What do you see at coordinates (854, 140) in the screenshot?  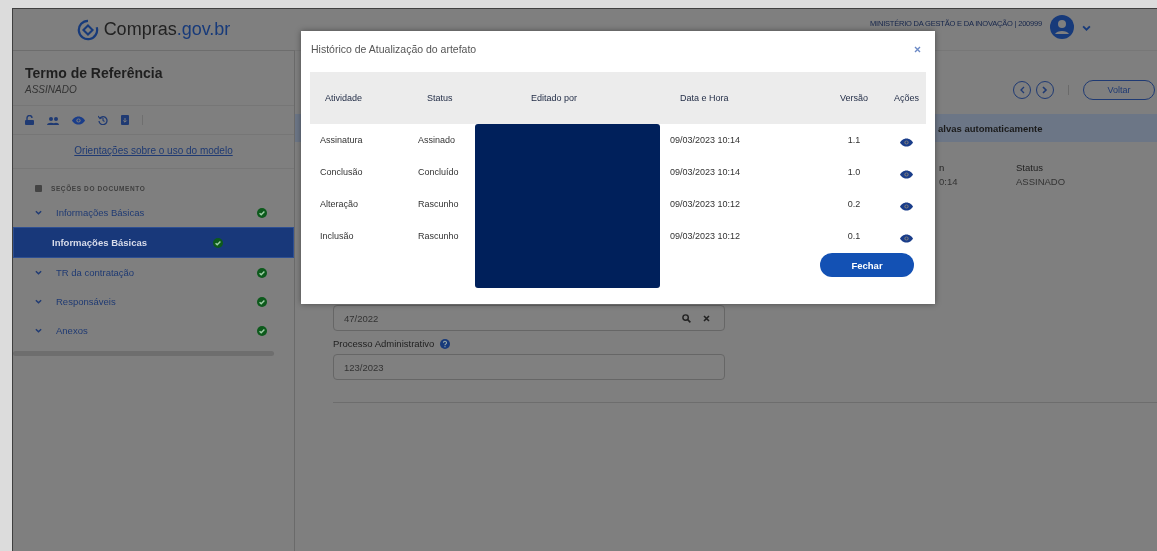 I see `table-cell-text: 1.1` at bounding box center [854, 140].